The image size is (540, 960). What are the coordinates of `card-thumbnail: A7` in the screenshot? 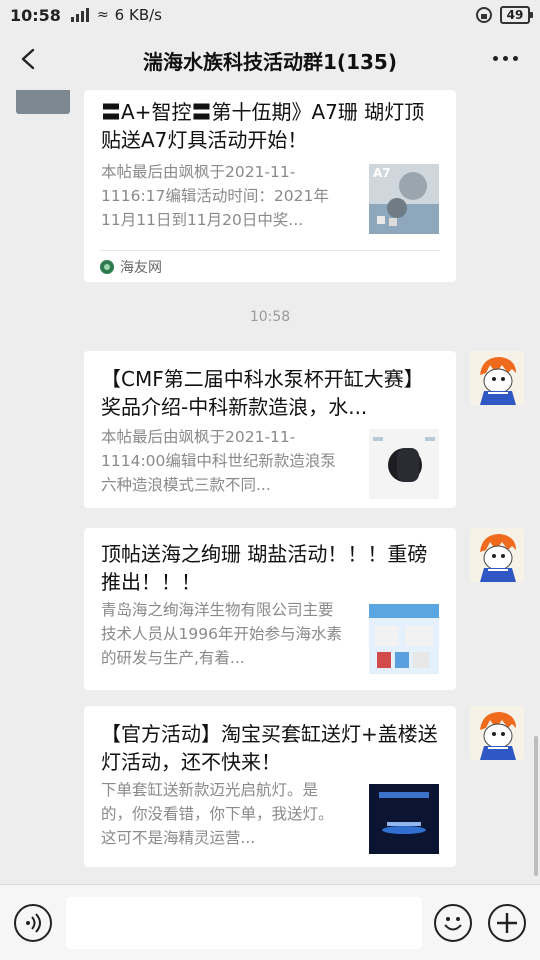 It's located at (404, 199).